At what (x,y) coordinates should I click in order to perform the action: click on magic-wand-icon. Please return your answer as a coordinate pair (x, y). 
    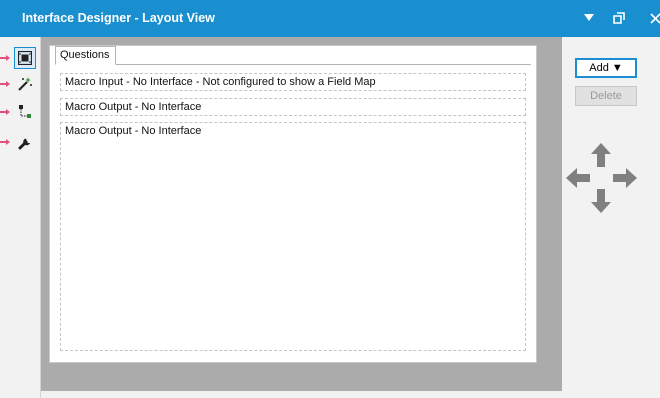
    Looking at the image, I should click on (25, 84).